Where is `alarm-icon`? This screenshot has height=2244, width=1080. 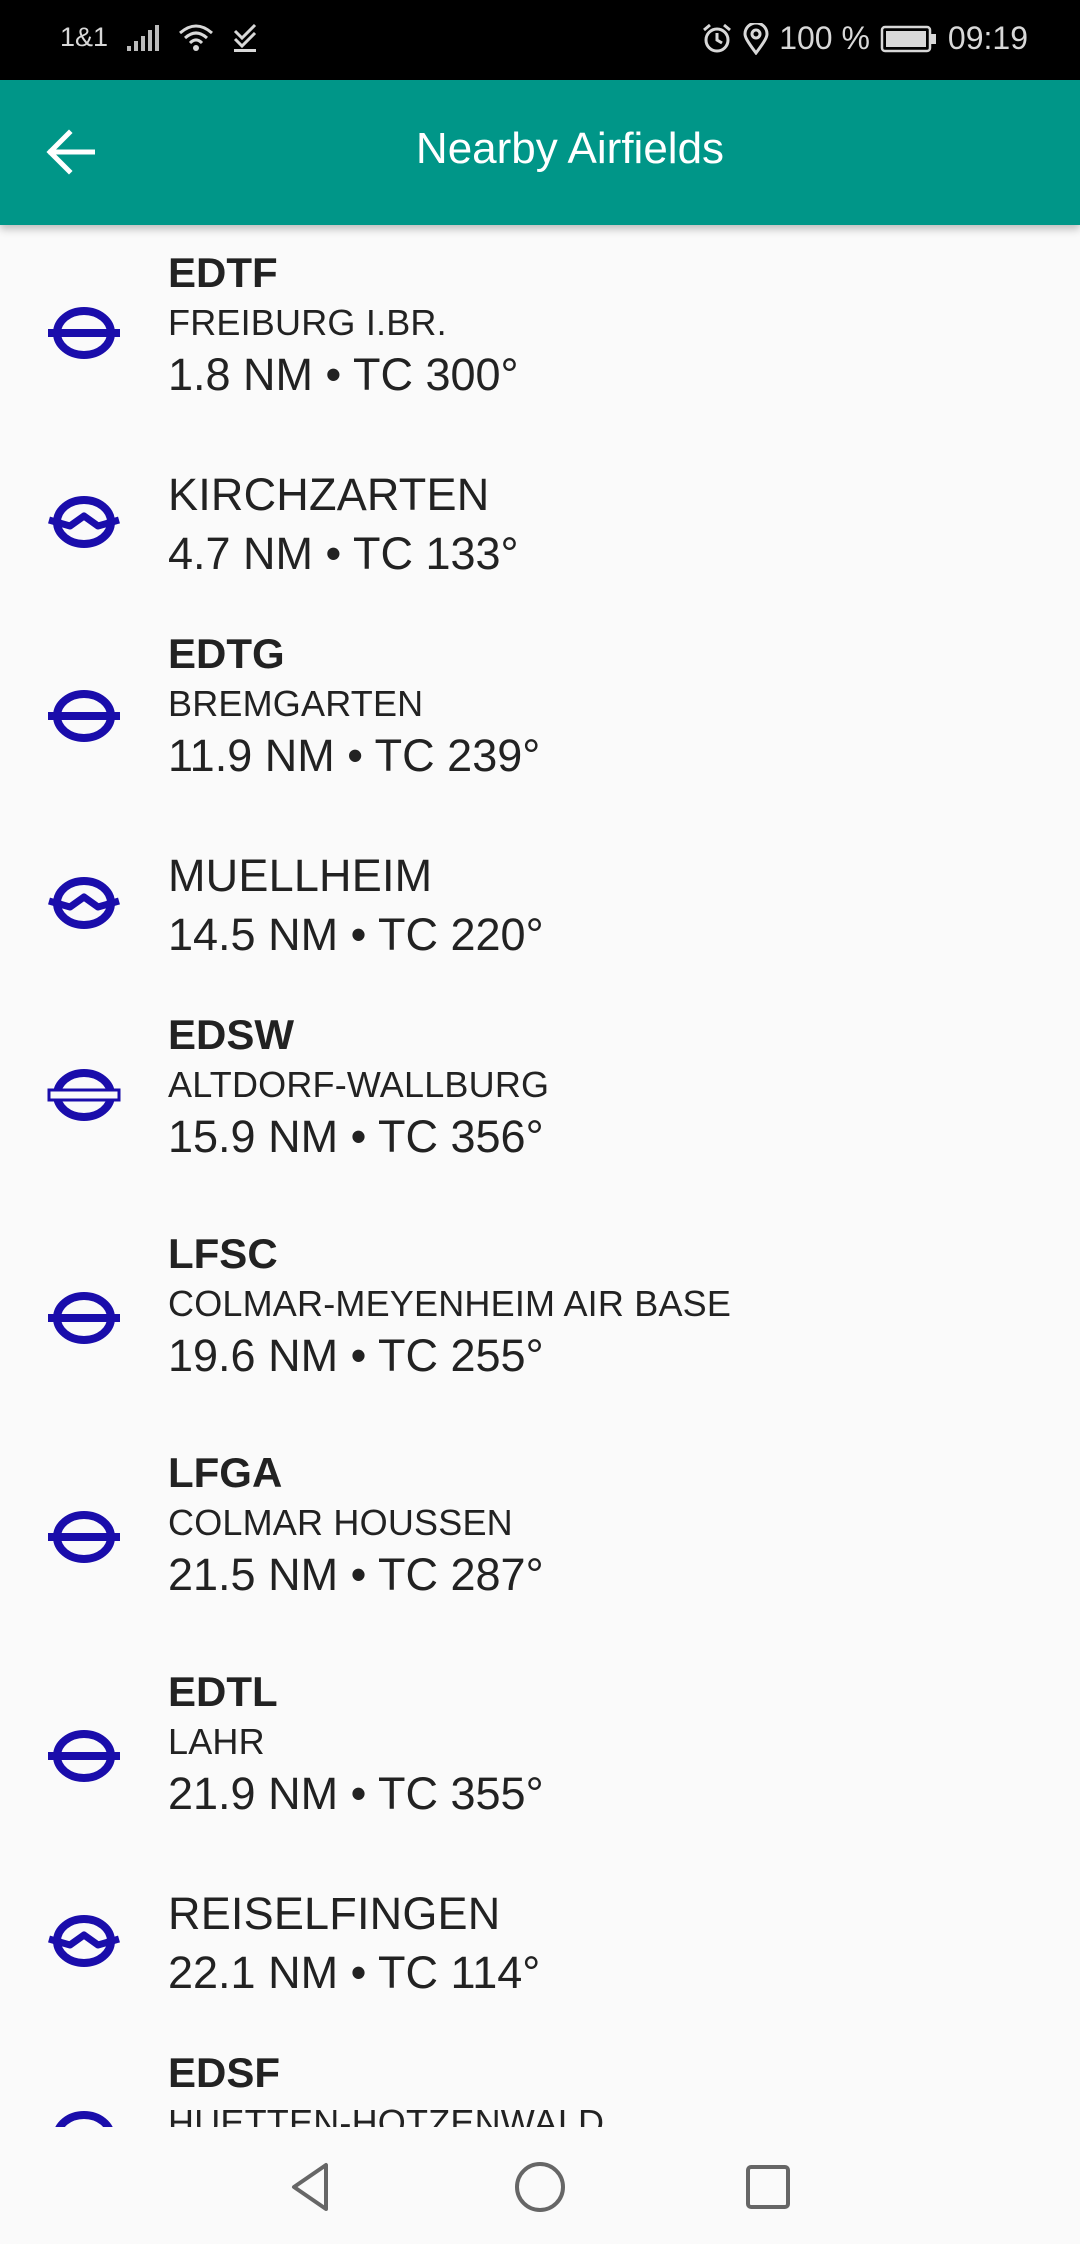 alarm-icon is located at coordinates (717, 37).